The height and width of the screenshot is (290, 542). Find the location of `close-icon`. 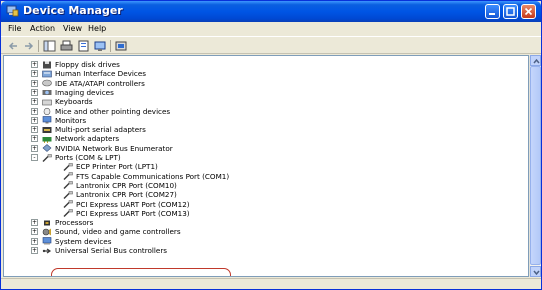

close-icon is located at coordinates (528, 11).